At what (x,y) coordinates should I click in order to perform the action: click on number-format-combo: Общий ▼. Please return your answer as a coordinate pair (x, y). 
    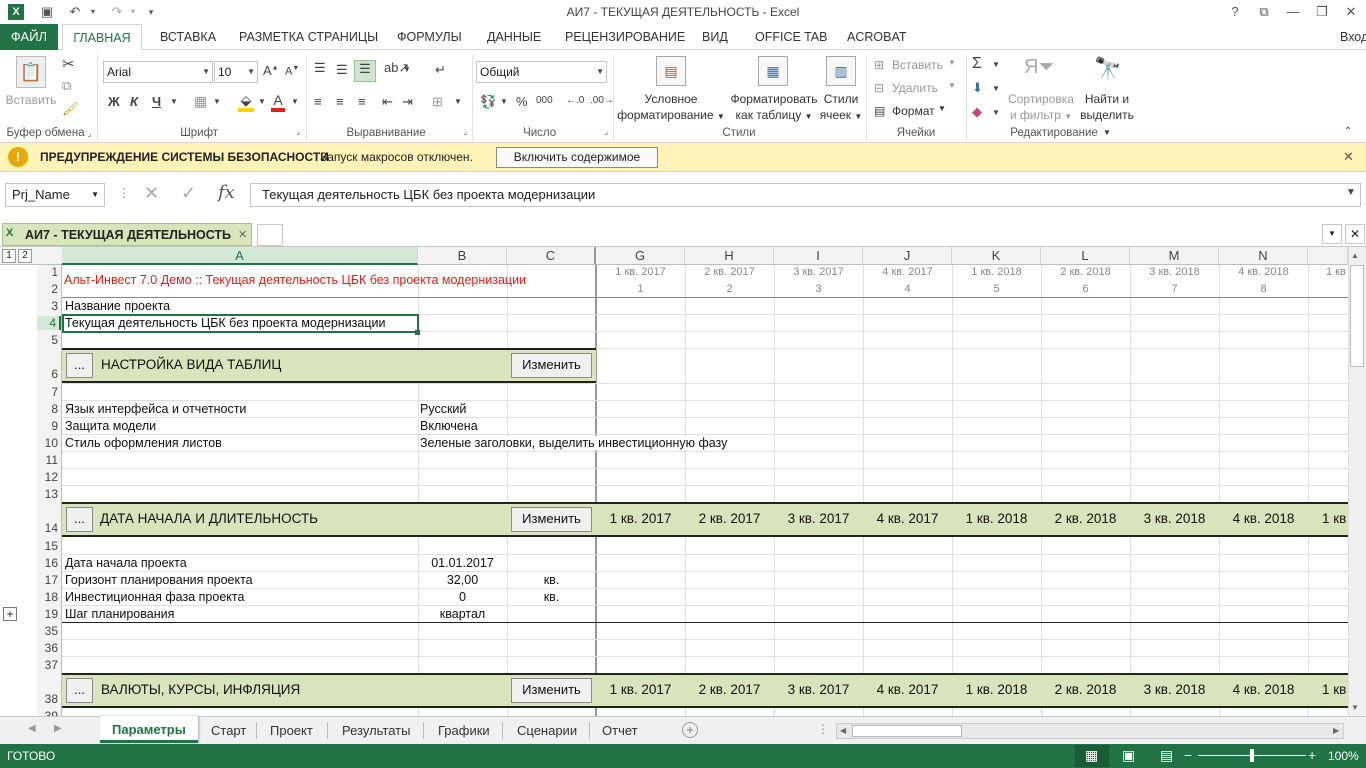
    Looking at the image, I should click on (541, 72).